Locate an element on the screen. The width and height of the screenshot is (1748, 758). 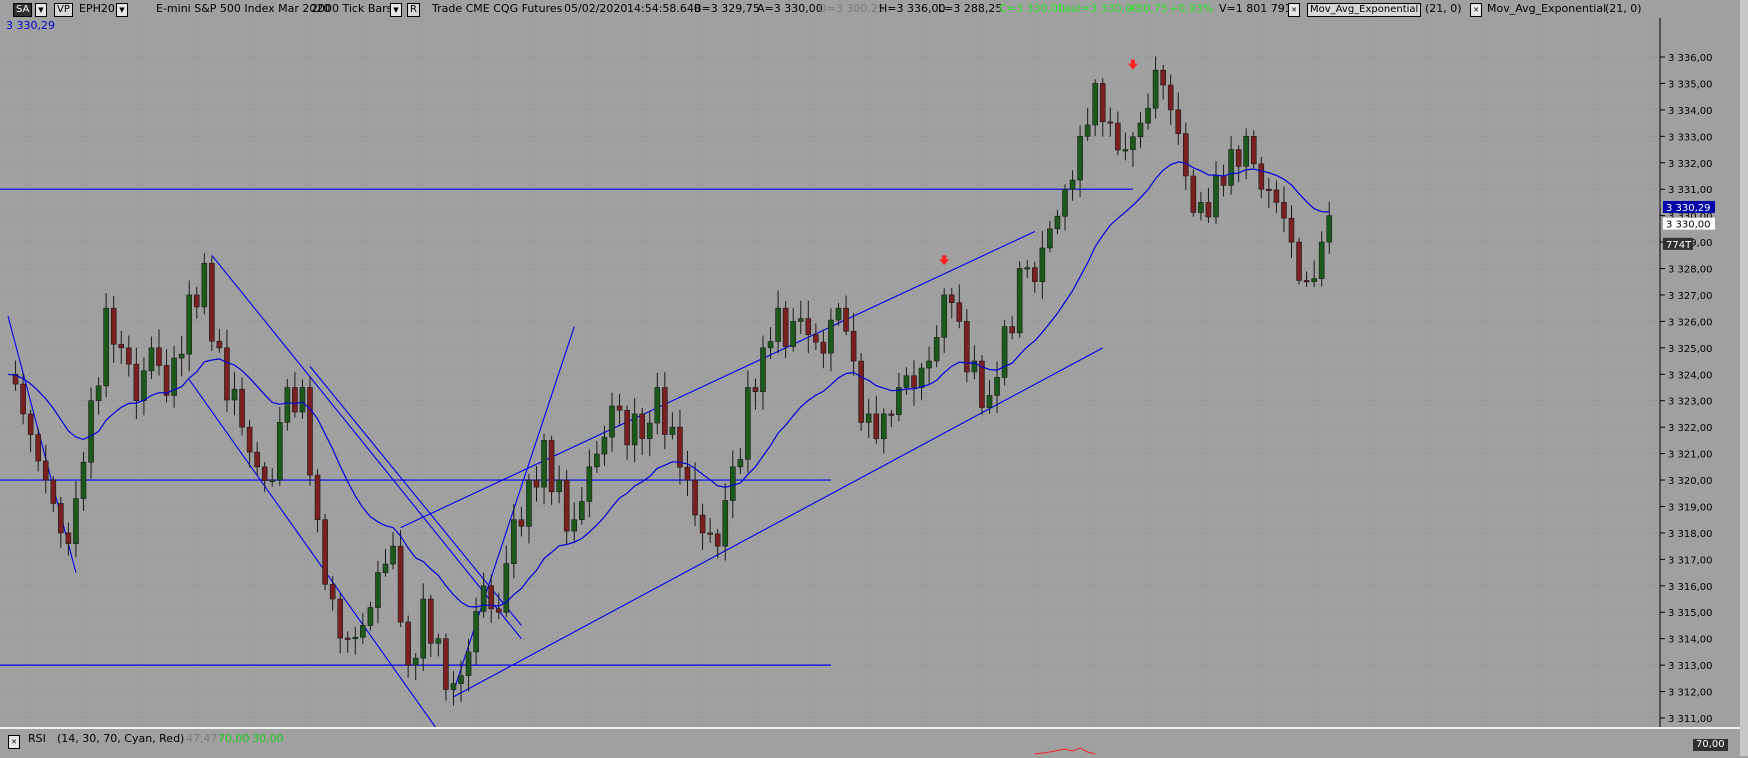
replay-button: R is located at coordinates (413, 10).